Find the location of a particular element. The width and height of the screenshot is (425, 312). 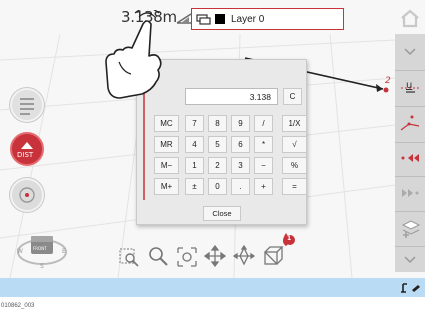

dist-button: DIST is located at coordinates (27, 149).